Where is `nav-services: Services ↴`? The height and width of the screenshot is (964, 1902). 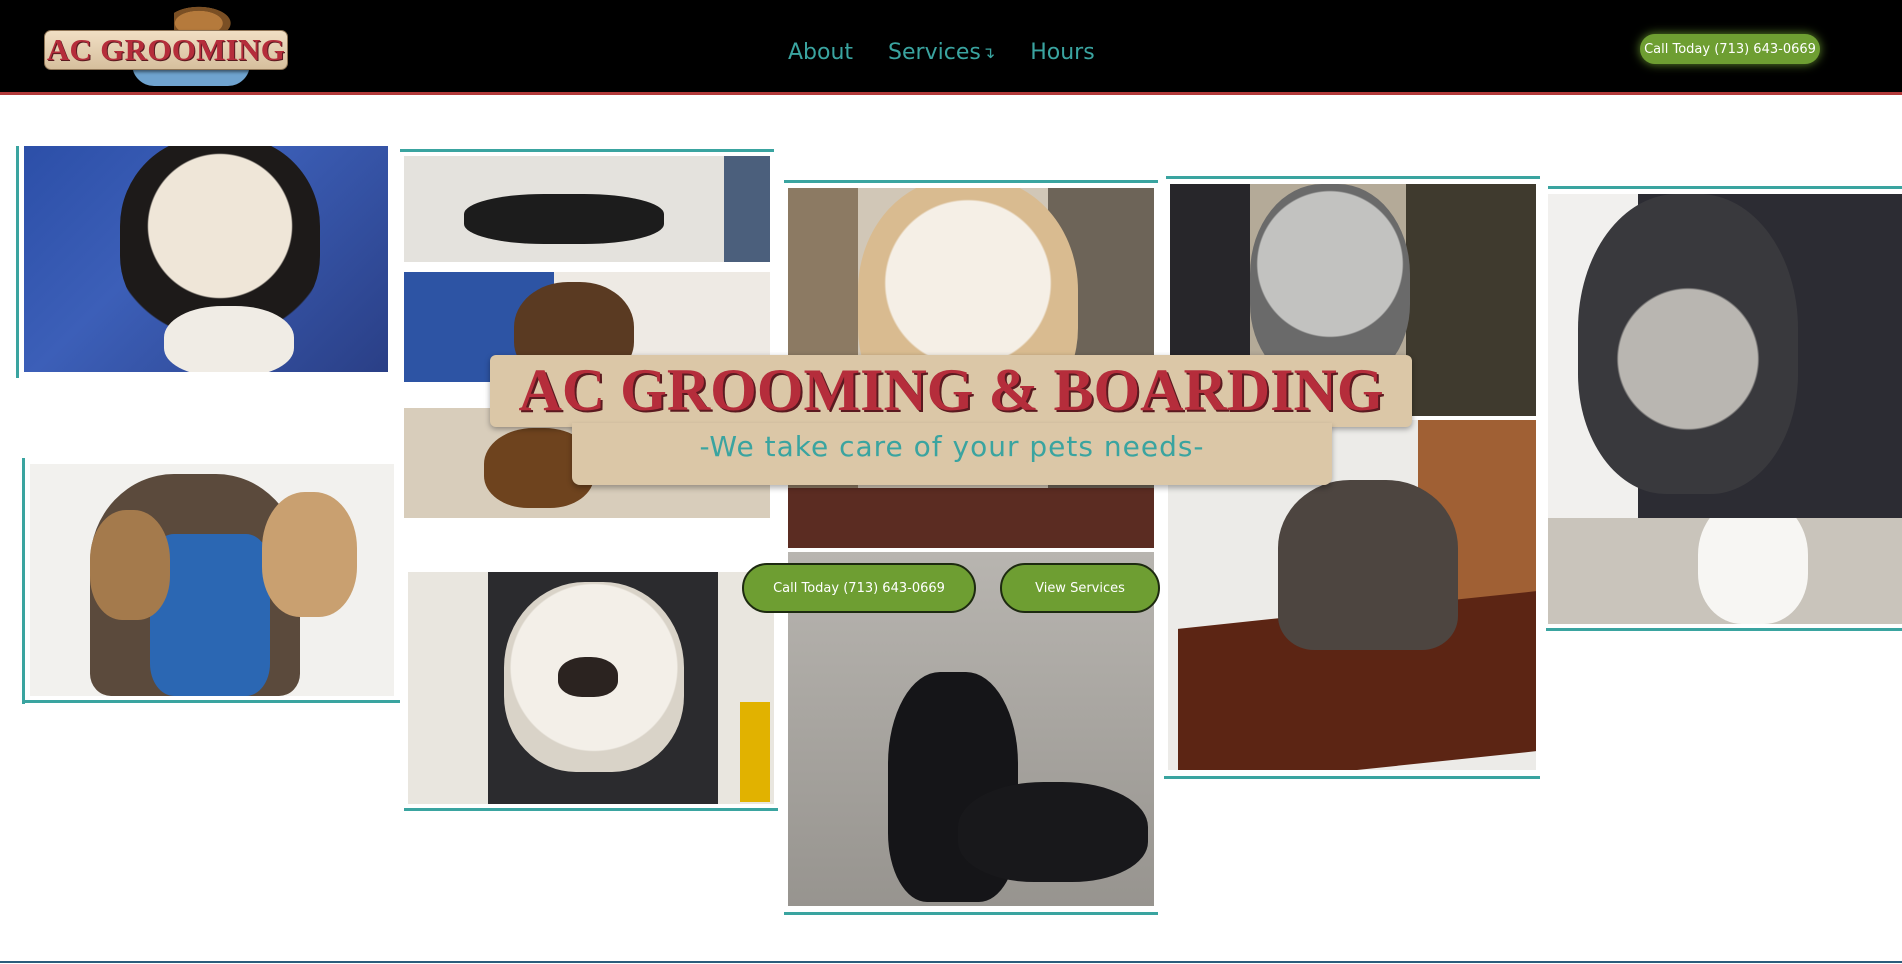
nav-services: Services ↴ is located at coordinates (941, 52).